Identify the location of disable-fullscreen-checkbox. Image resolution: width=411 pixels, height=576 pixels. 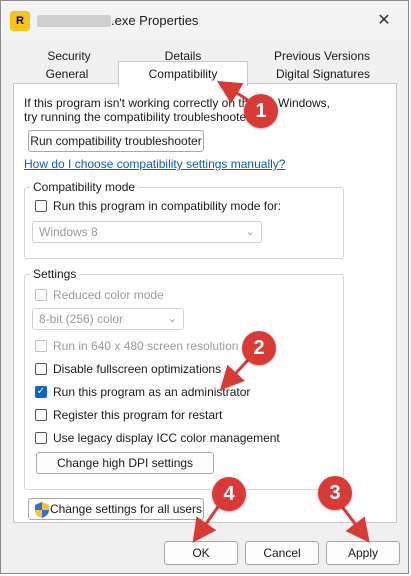
(41, 369).